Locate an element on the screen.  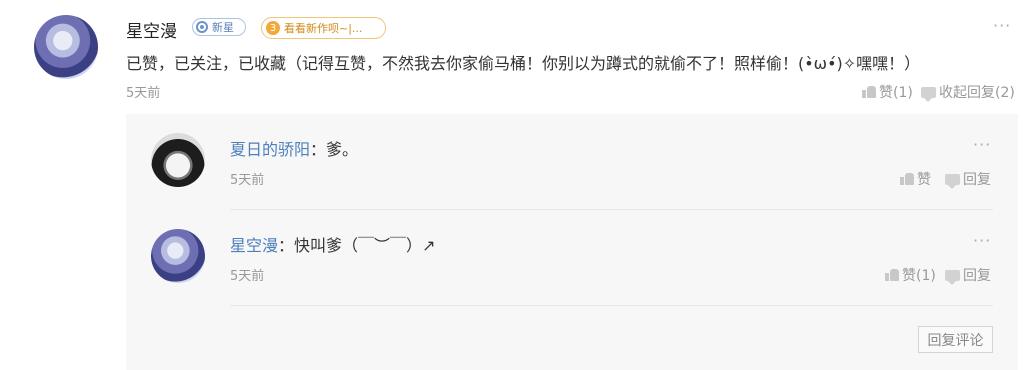
reply-username: 星空漫 is located at coordinates (254, 245).